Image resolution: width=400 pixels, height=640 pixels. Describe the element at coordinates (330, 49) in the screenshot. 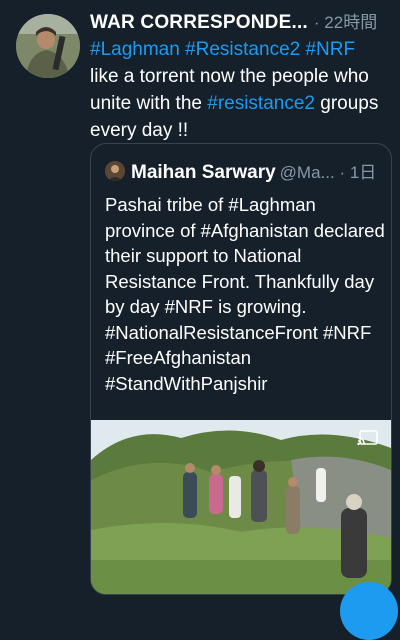

I see `hashtag-link: #NRF` at that location.